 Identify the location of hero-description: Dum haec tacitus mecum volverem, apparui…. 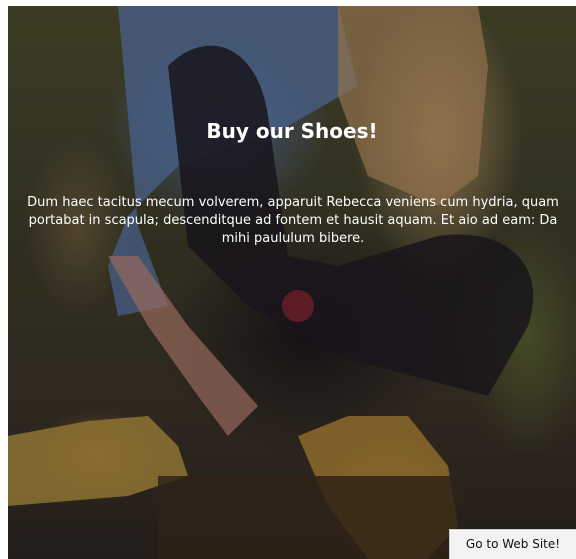
(293, 220).